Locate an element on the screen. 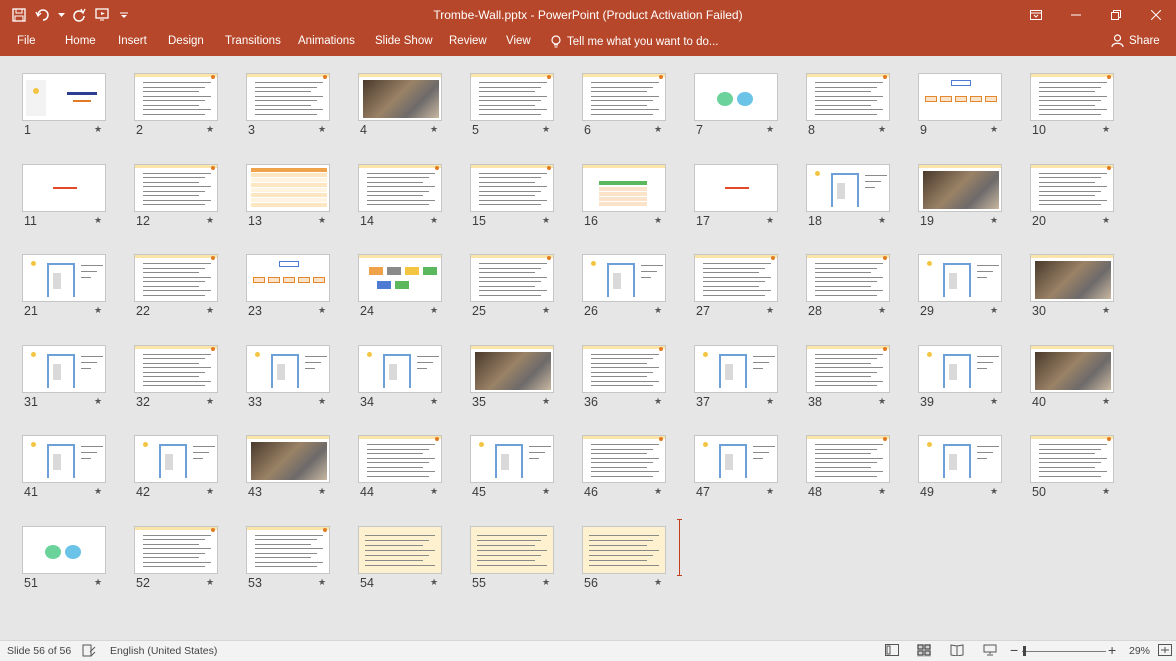  slide-thumbnail: 18 ★ is located at coordinates (849, 195).